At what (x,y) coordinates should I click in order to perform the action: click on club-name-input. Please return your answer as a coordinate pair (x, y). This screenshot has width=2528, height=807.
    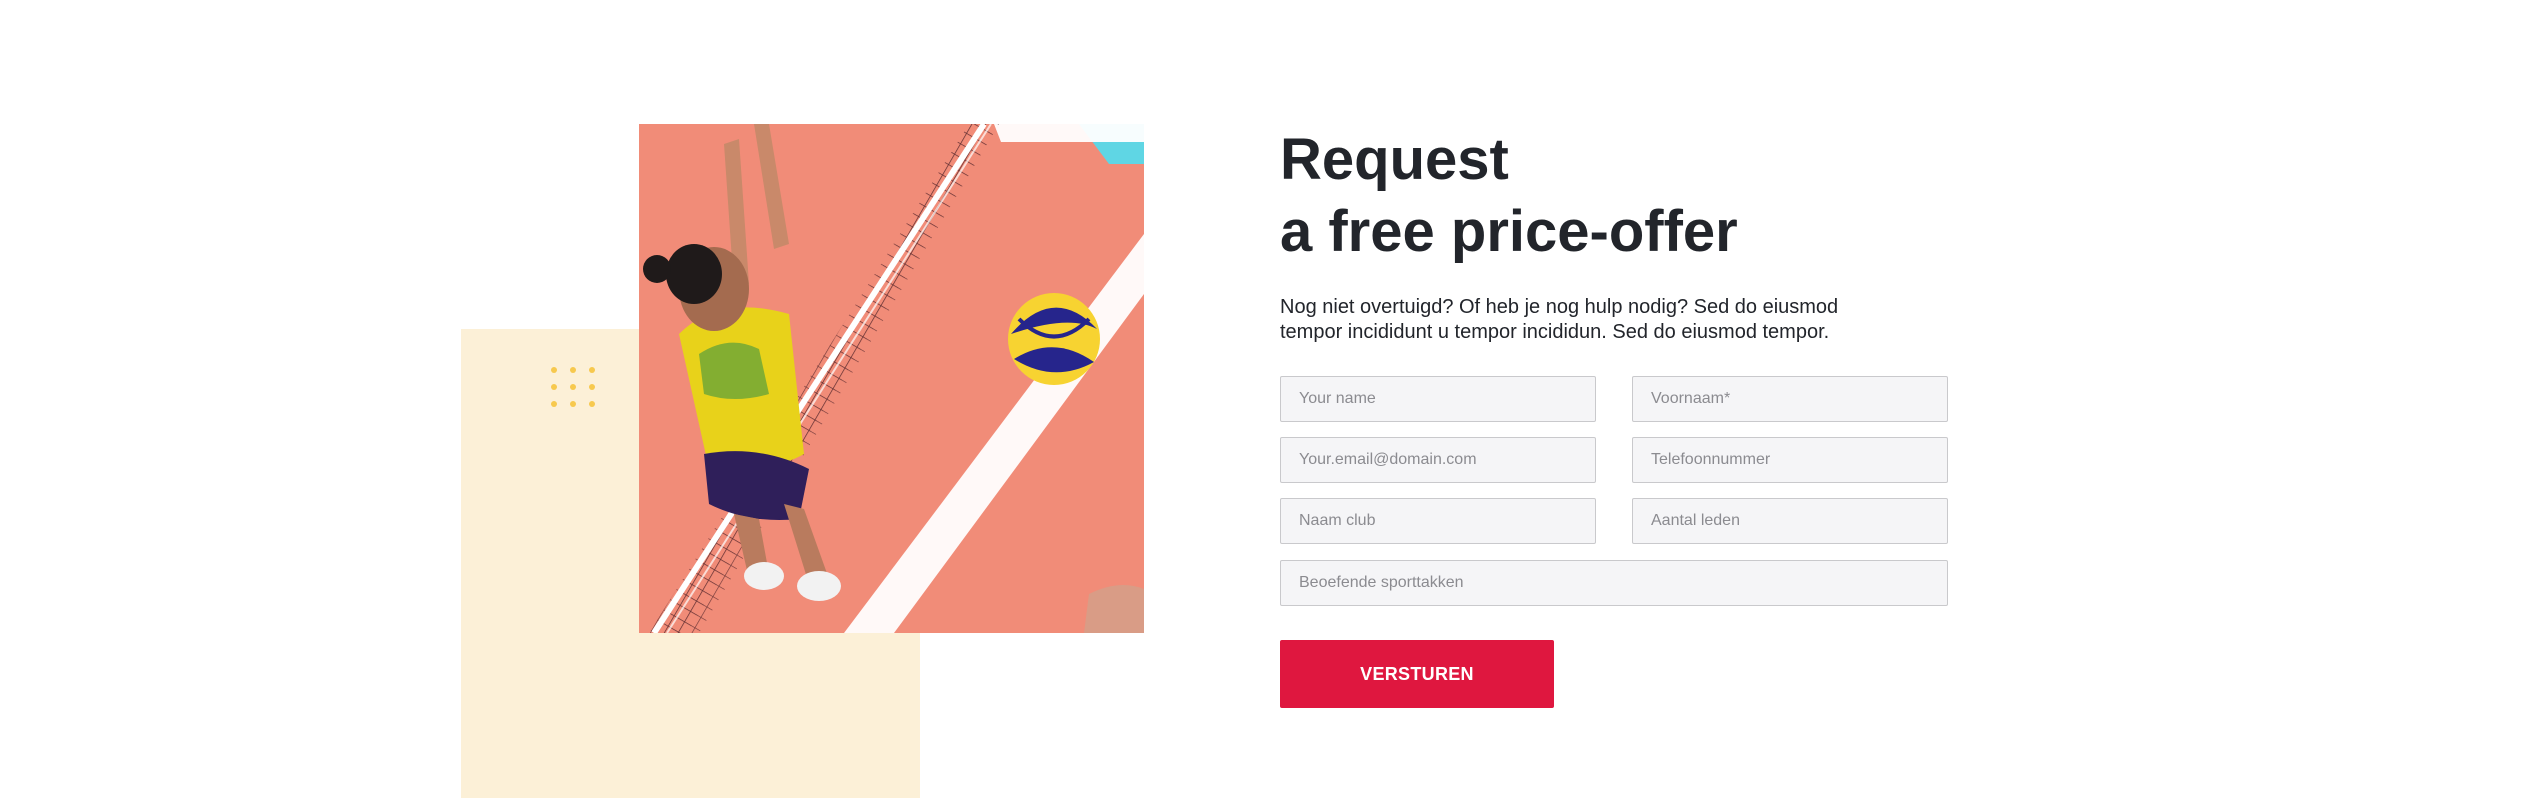
    Looking at the image, I should click on (1438, 521).